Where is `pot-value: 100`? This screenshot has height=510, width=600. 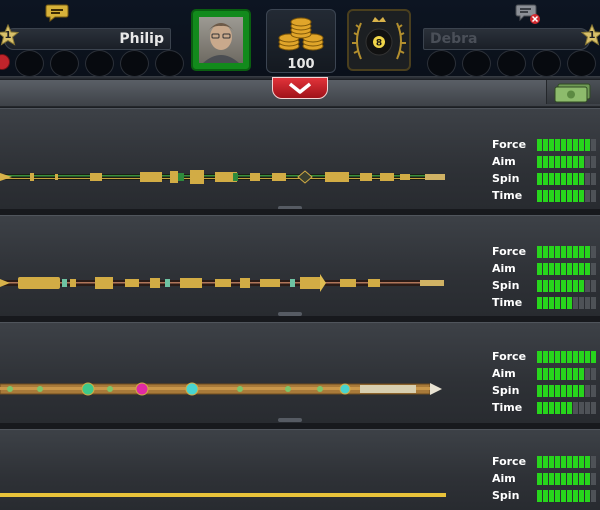
pot-value: 100 is located at coordinates (301, 64).